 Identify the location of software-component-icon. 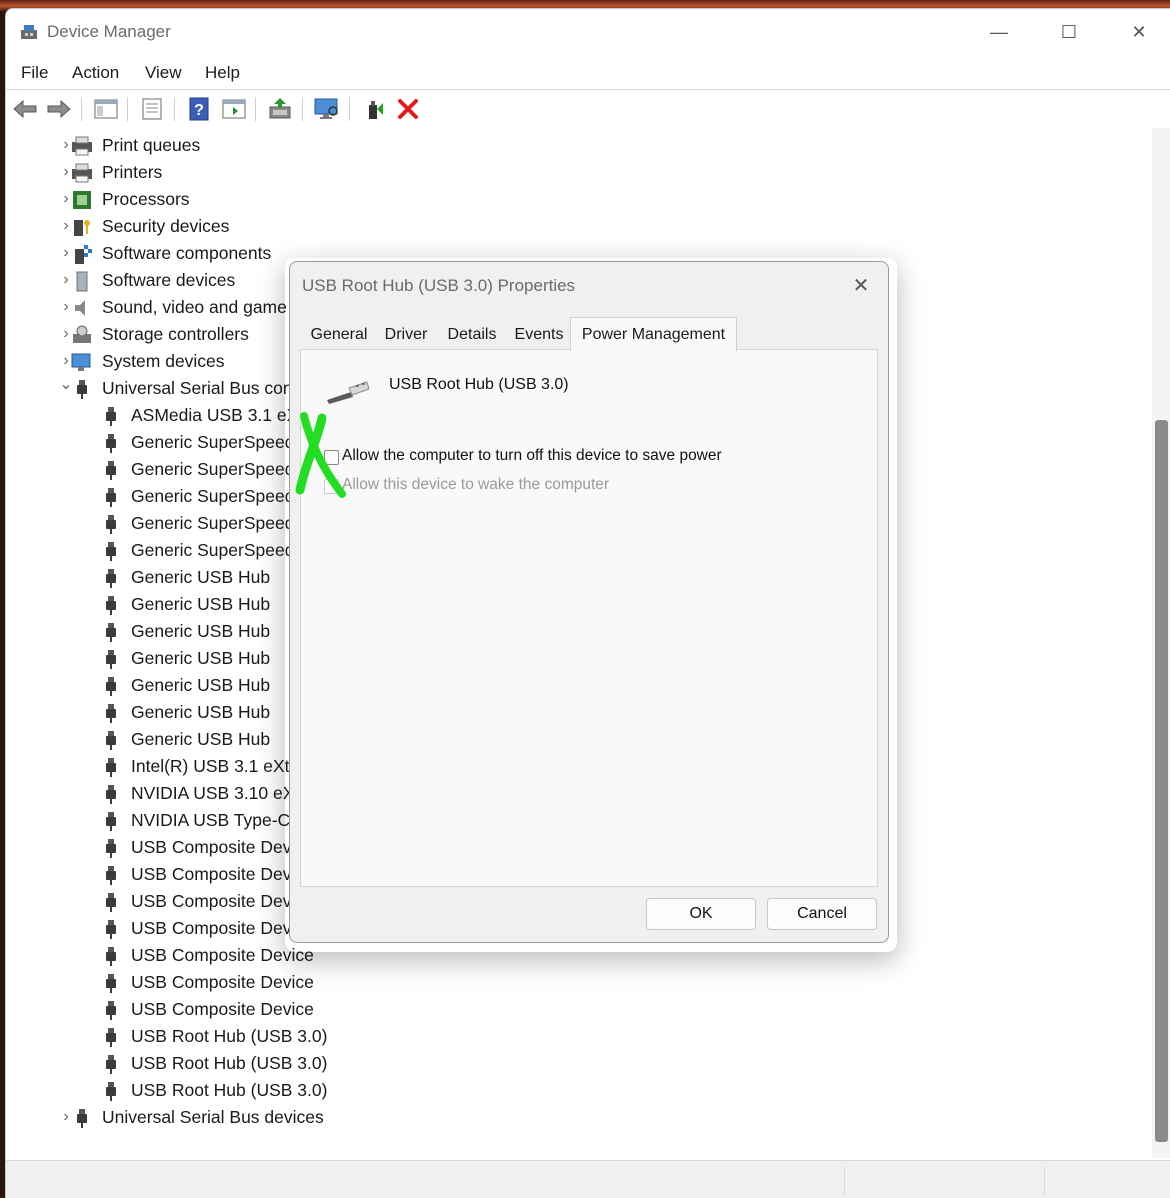
(82, 254).